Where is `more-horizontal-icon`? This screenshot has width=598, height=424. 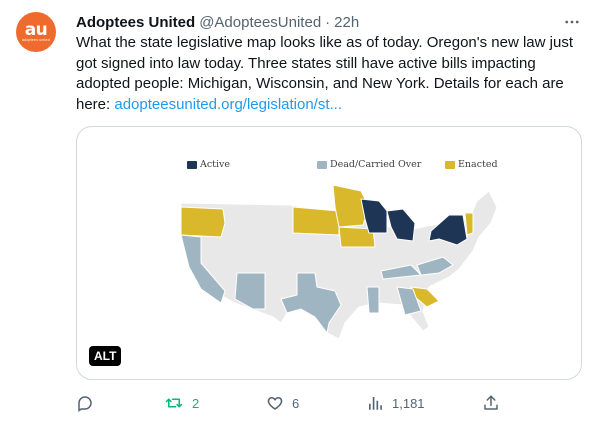
more-horizontal-icon is located at coordinates (572, 22).